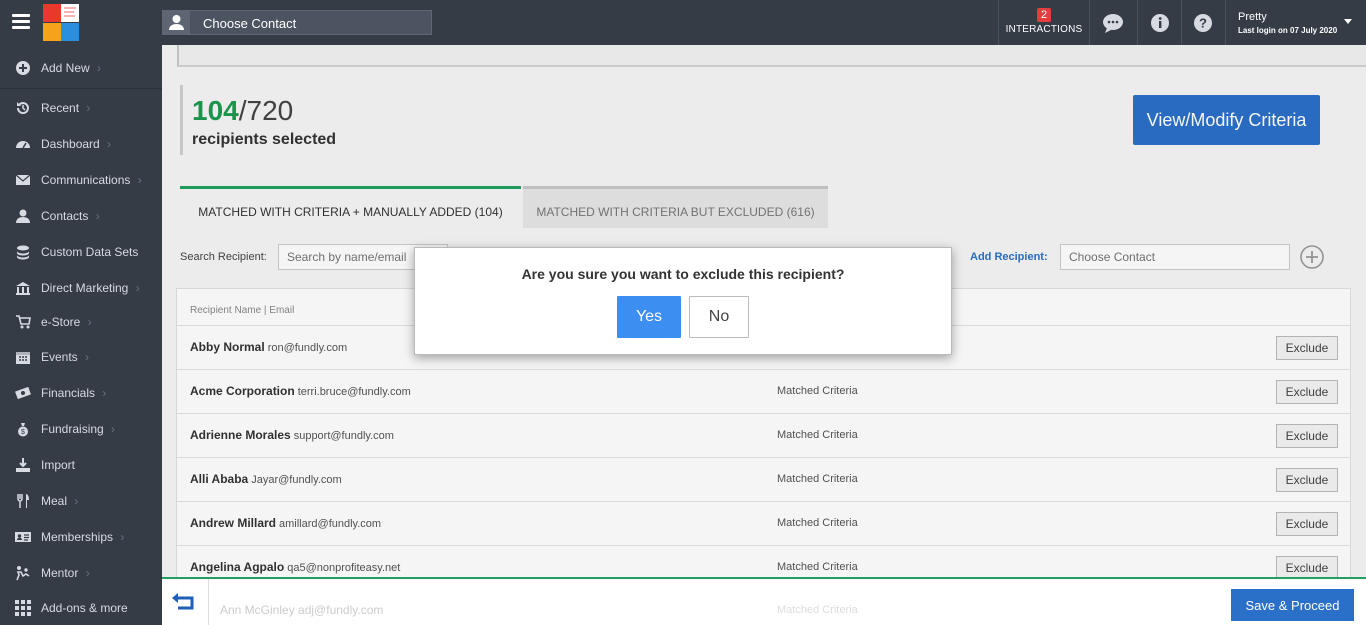  I want to click on history-icon, so click(22, 108).